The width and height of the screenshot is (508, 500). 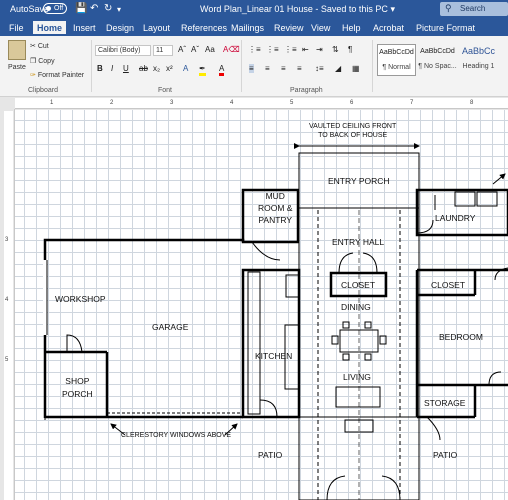 I want to click on decrease-indent-icon: ⇤, so click(x=305, y=49).